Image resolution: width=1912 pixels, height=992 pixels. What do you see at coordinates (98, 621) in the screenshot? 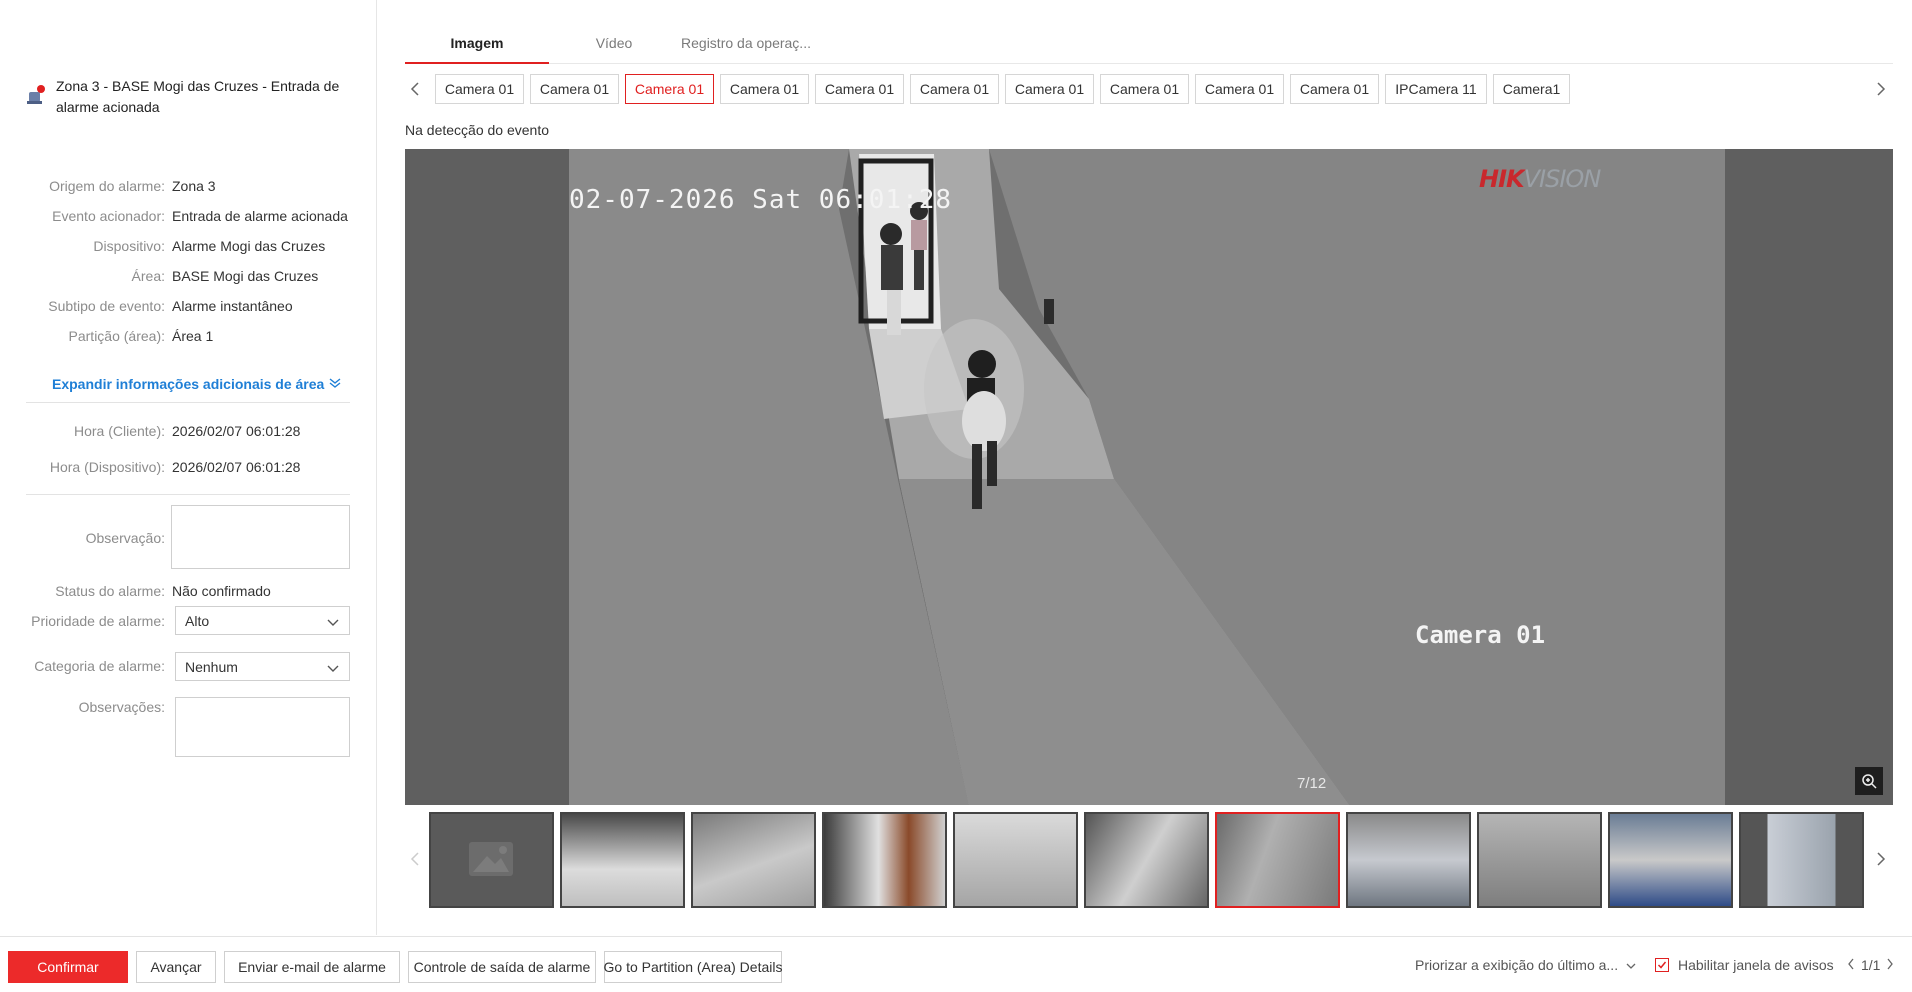
I see `priority-label: Prioridade de alarme:` at bounding box center [98, 621].